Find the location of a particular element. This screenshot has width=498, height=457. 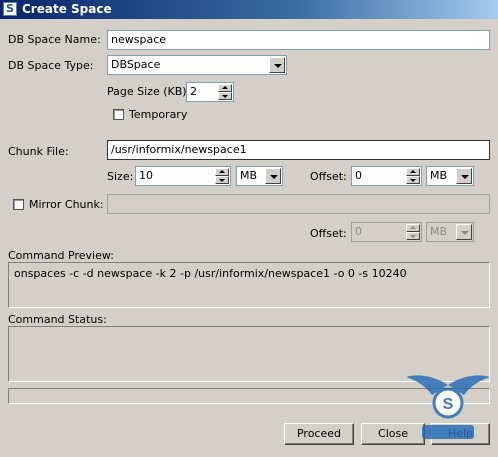

offset-unit-value: MB is located at coordinates (439, 175).